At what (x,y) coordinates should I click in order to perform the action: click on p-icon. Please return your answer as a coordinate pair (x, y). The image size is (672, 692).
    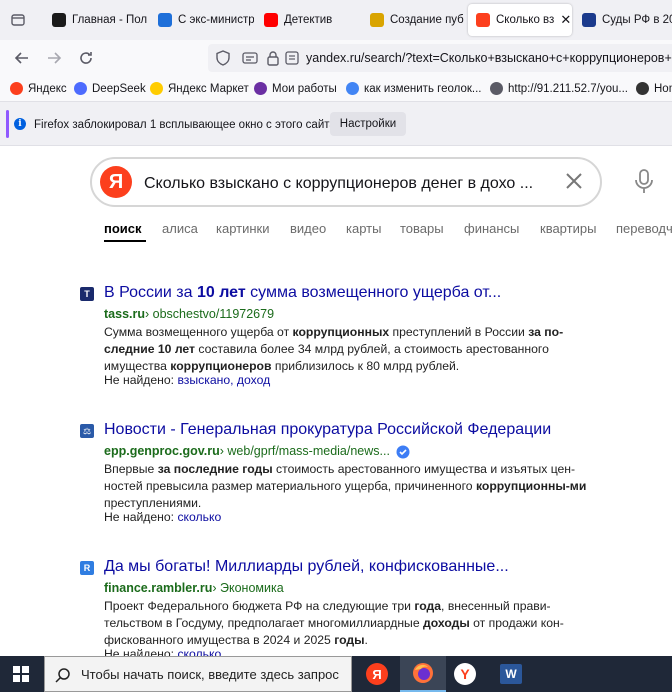
    Looking at the image, I should click on (165, 20).